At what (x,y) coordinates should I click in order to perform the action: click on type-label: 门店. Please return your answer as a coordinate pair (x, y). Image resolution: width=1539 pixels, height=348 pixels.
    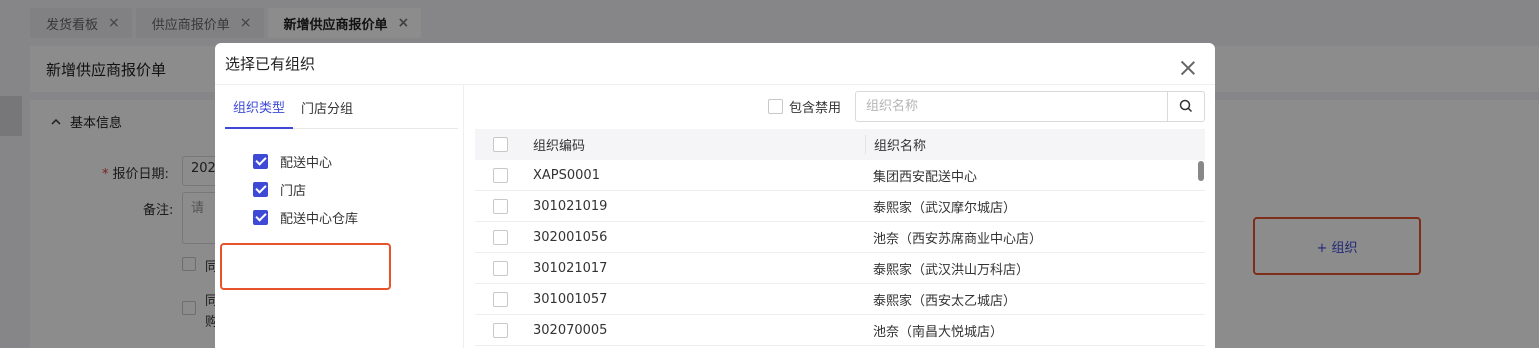
    Looking at the image, I should click on (293, 191).